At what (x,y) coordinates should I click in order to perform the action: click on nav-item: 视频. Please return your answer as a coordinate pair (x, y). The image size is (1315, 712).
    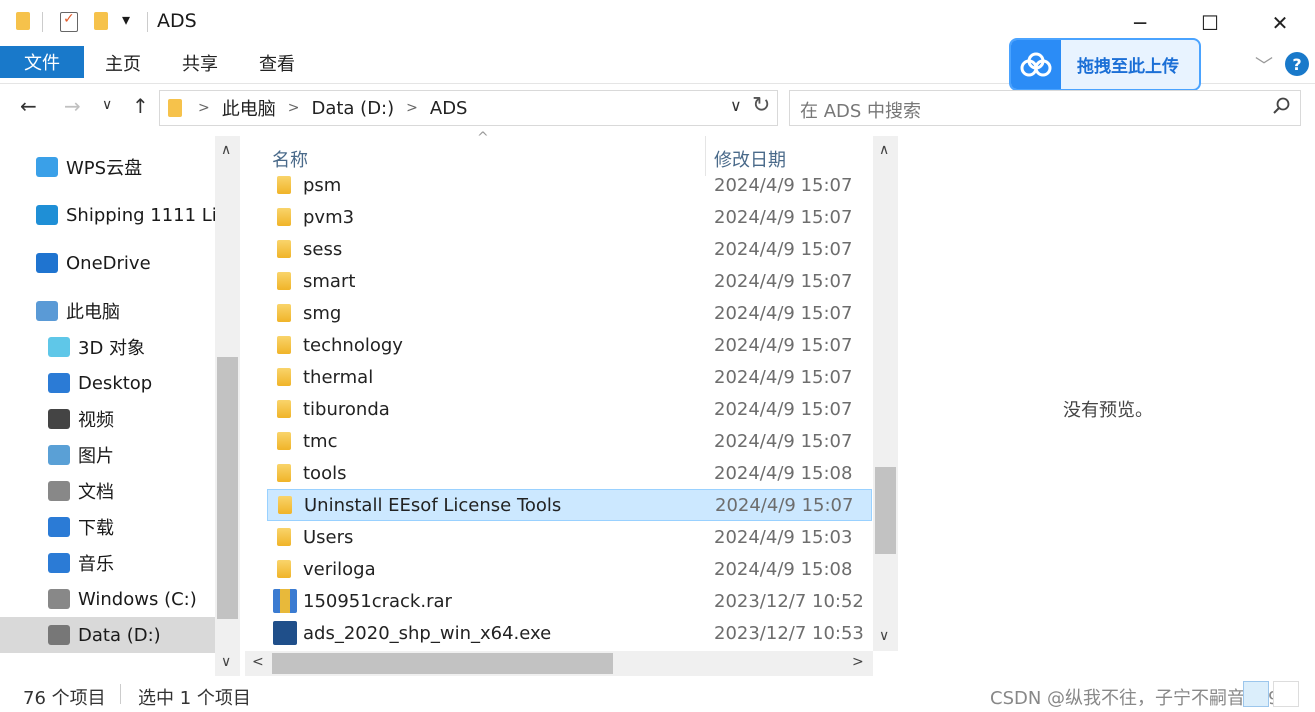
    Looking at the image, I should click on (107, 419).